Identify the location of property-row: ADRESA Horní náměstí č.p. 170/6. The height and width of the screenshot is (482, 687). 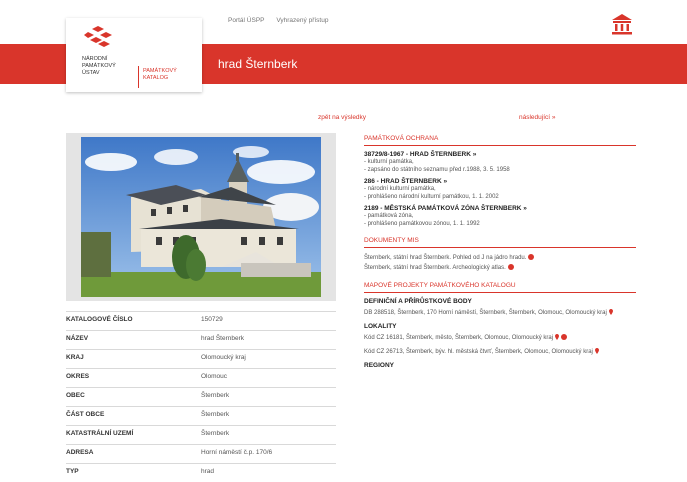
(201, 453).